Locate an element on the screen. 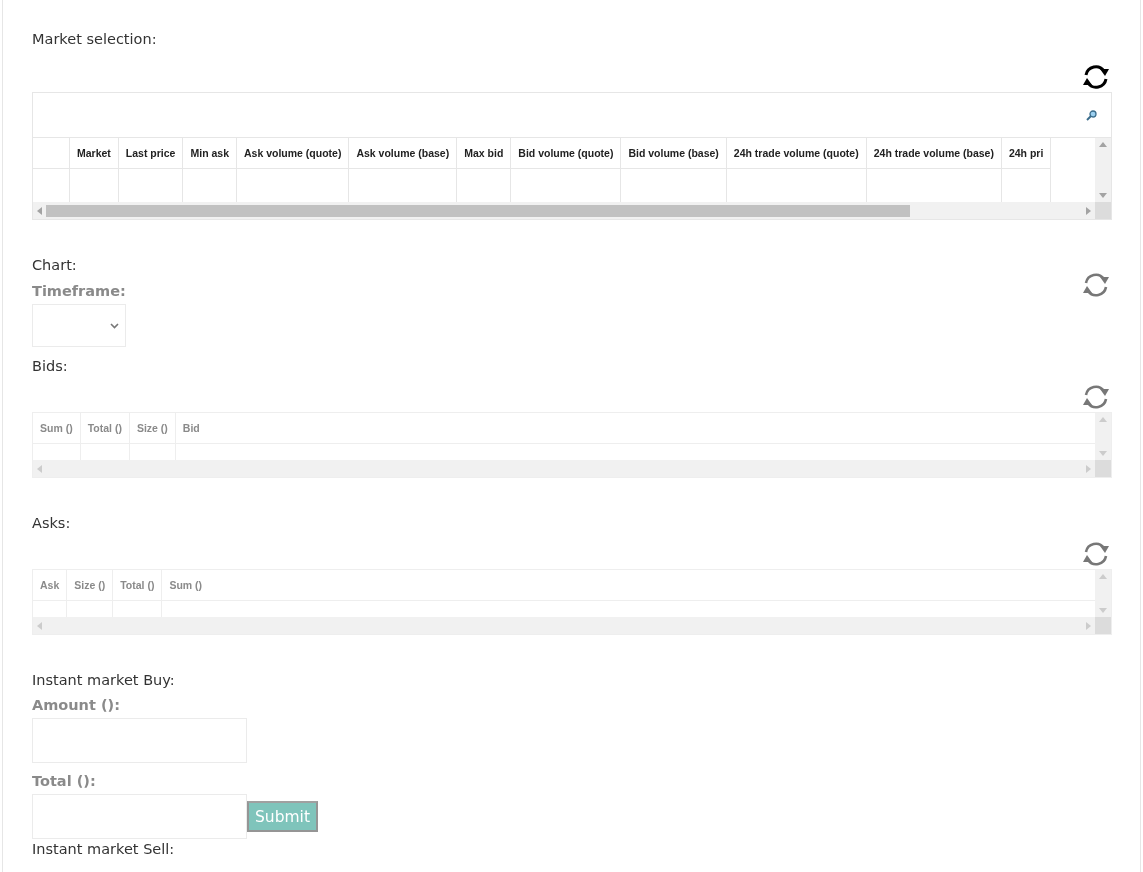  column-header: Bid is located at coordinates (635, 428).